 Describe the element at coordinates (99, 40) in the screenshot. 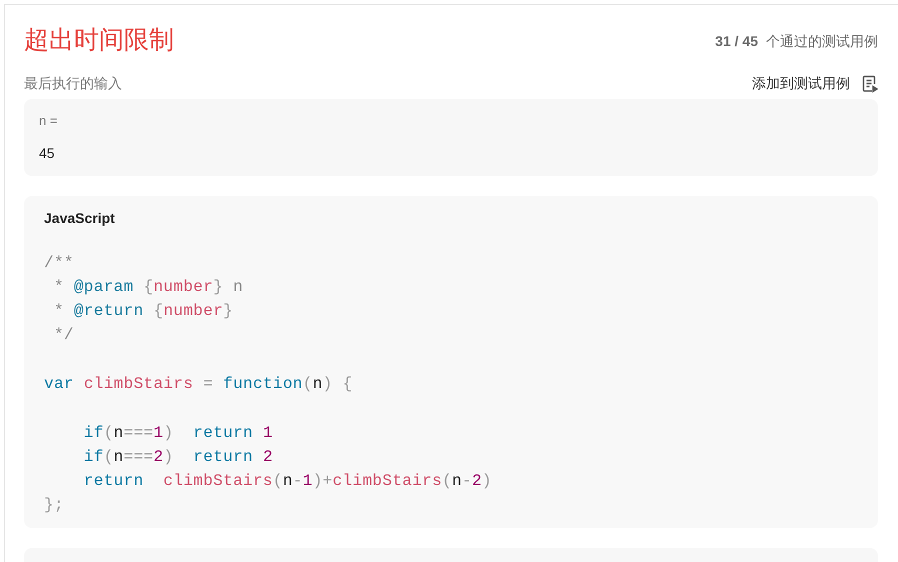

I see `result-title: 超出时间限制` at that location.